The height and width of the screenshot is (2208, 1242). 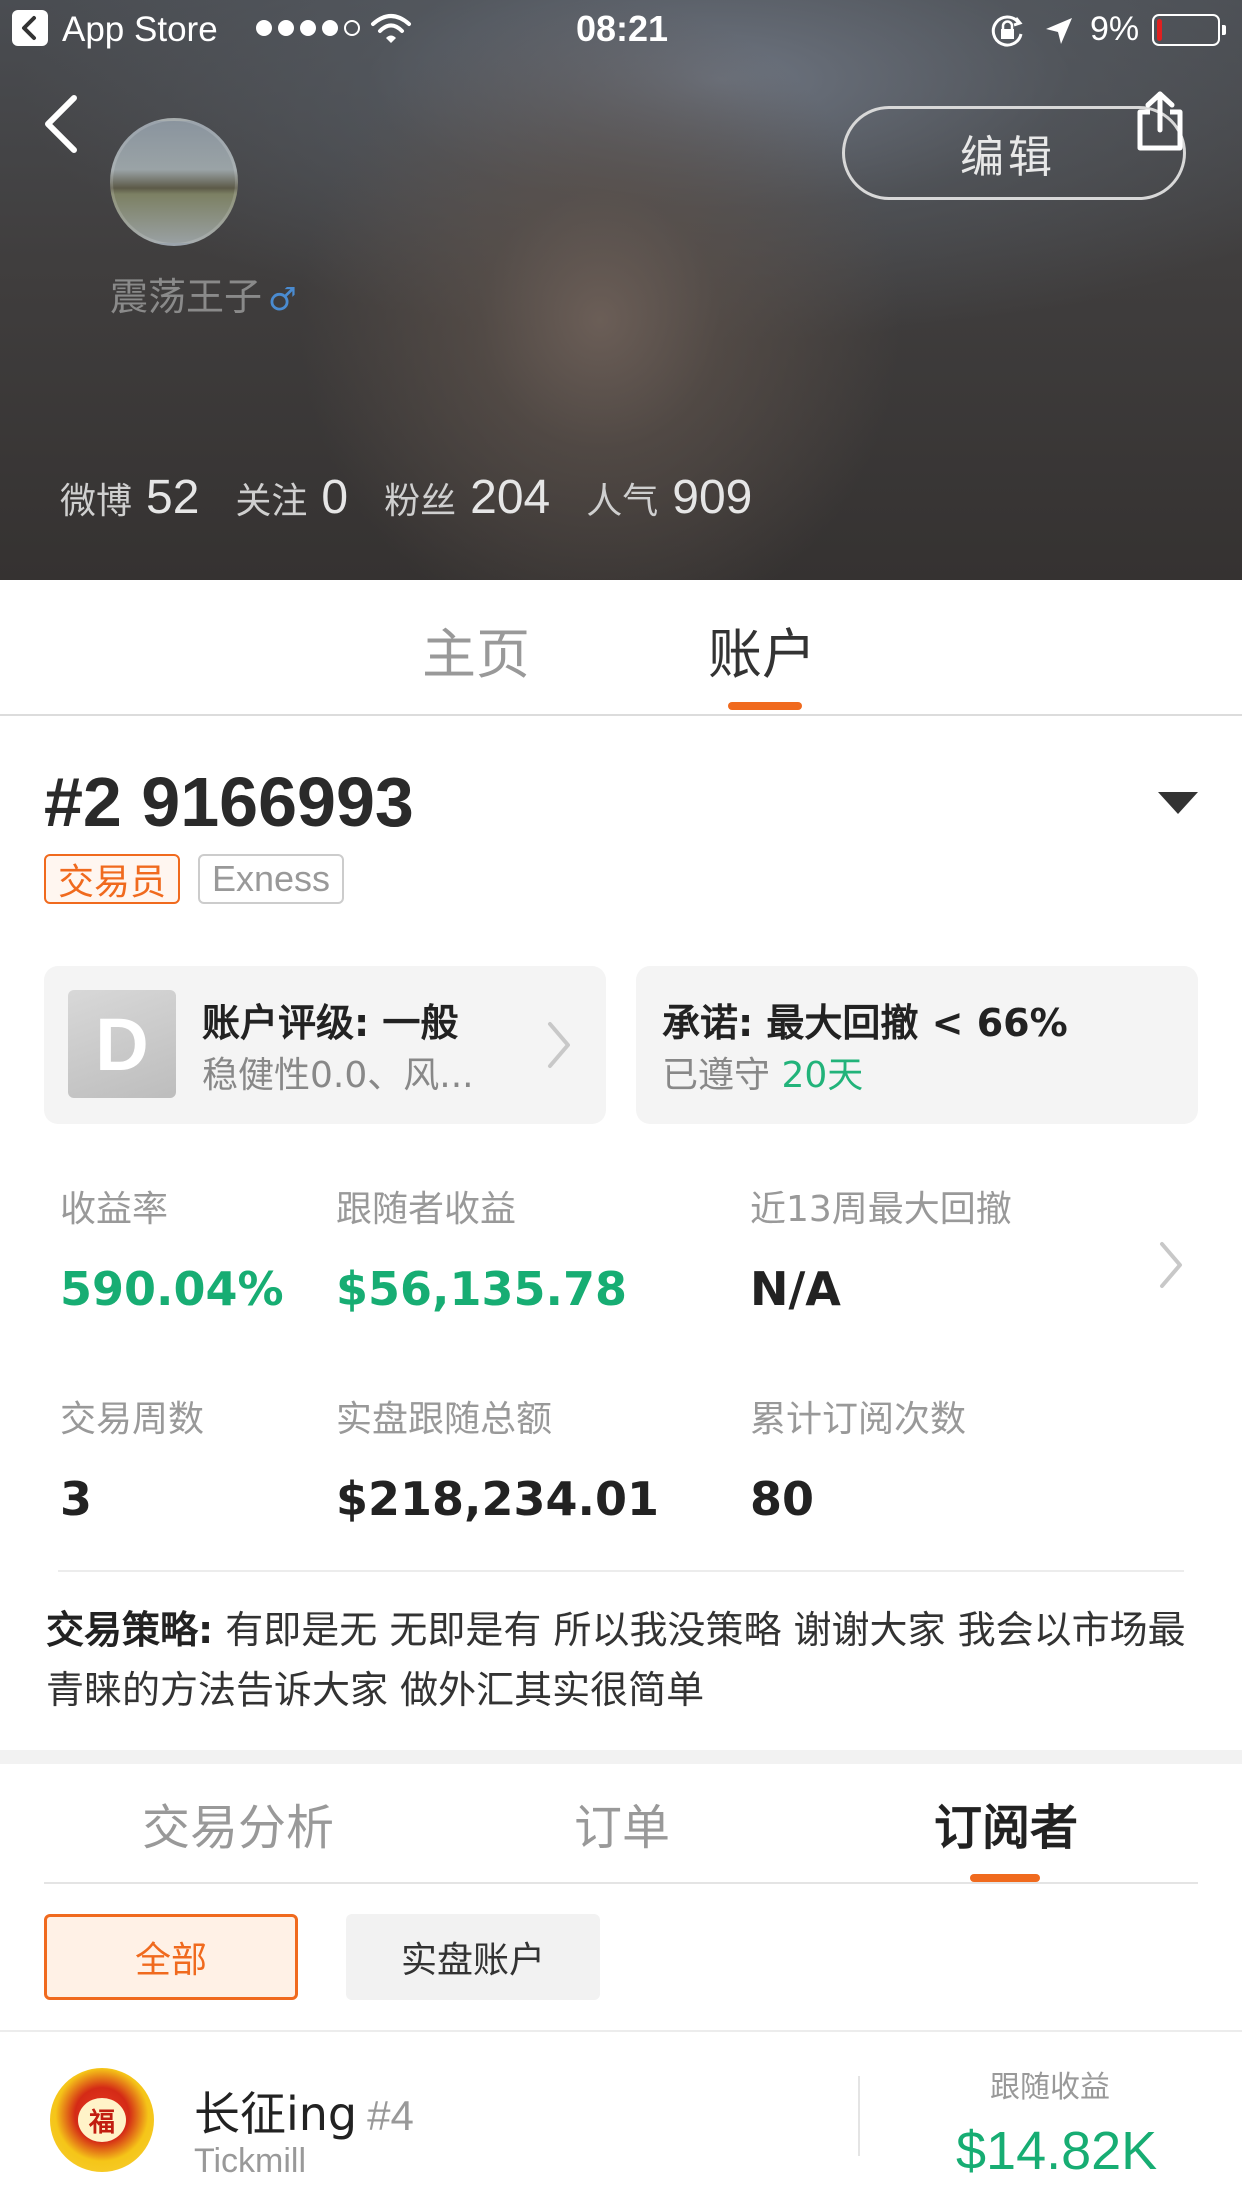 What do you see at coordinates (865, 1023) in the screenshot?
I see `promise-title: 承诺: 最大回撤 < 66%` at bounding box center [865, 1023].